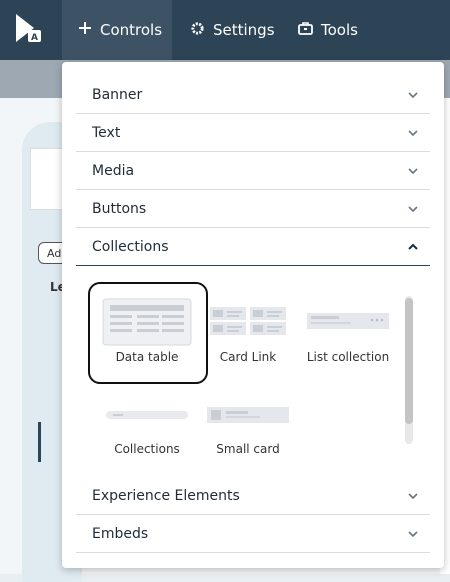  What do you see at coordinates (117, 95) in the screenshot?
I see `section-label: Banner` at bounding box center [117, 95].